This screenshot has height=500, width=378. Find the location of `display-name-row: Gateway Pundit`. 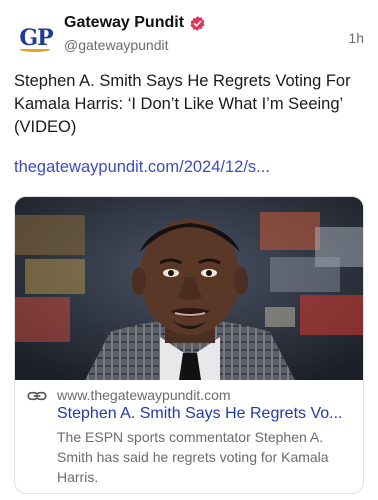

display-name-row: Gateway Pundit is located at coordinates (135, 23).